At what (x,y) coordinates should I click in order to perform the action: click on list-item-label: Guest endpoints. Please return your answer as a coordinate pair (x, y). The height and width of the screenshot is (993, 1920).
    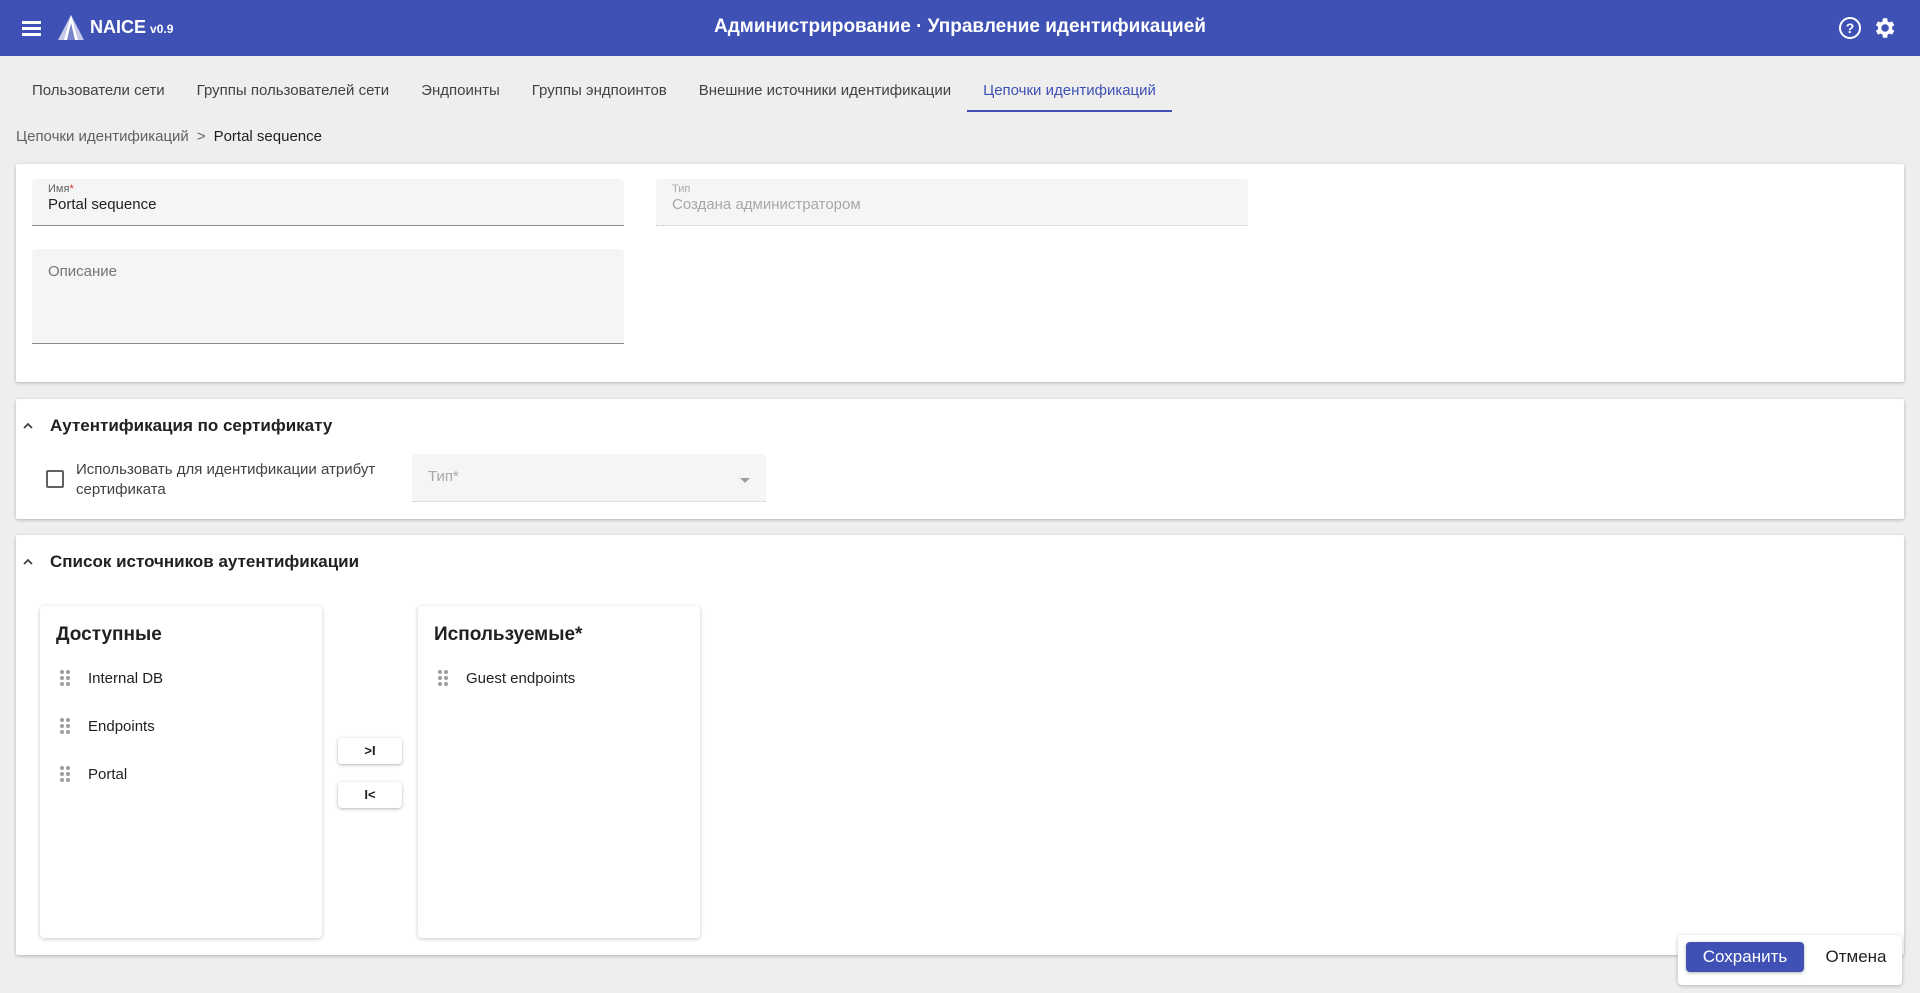
    Looking at the image, I should click on (521, 678).